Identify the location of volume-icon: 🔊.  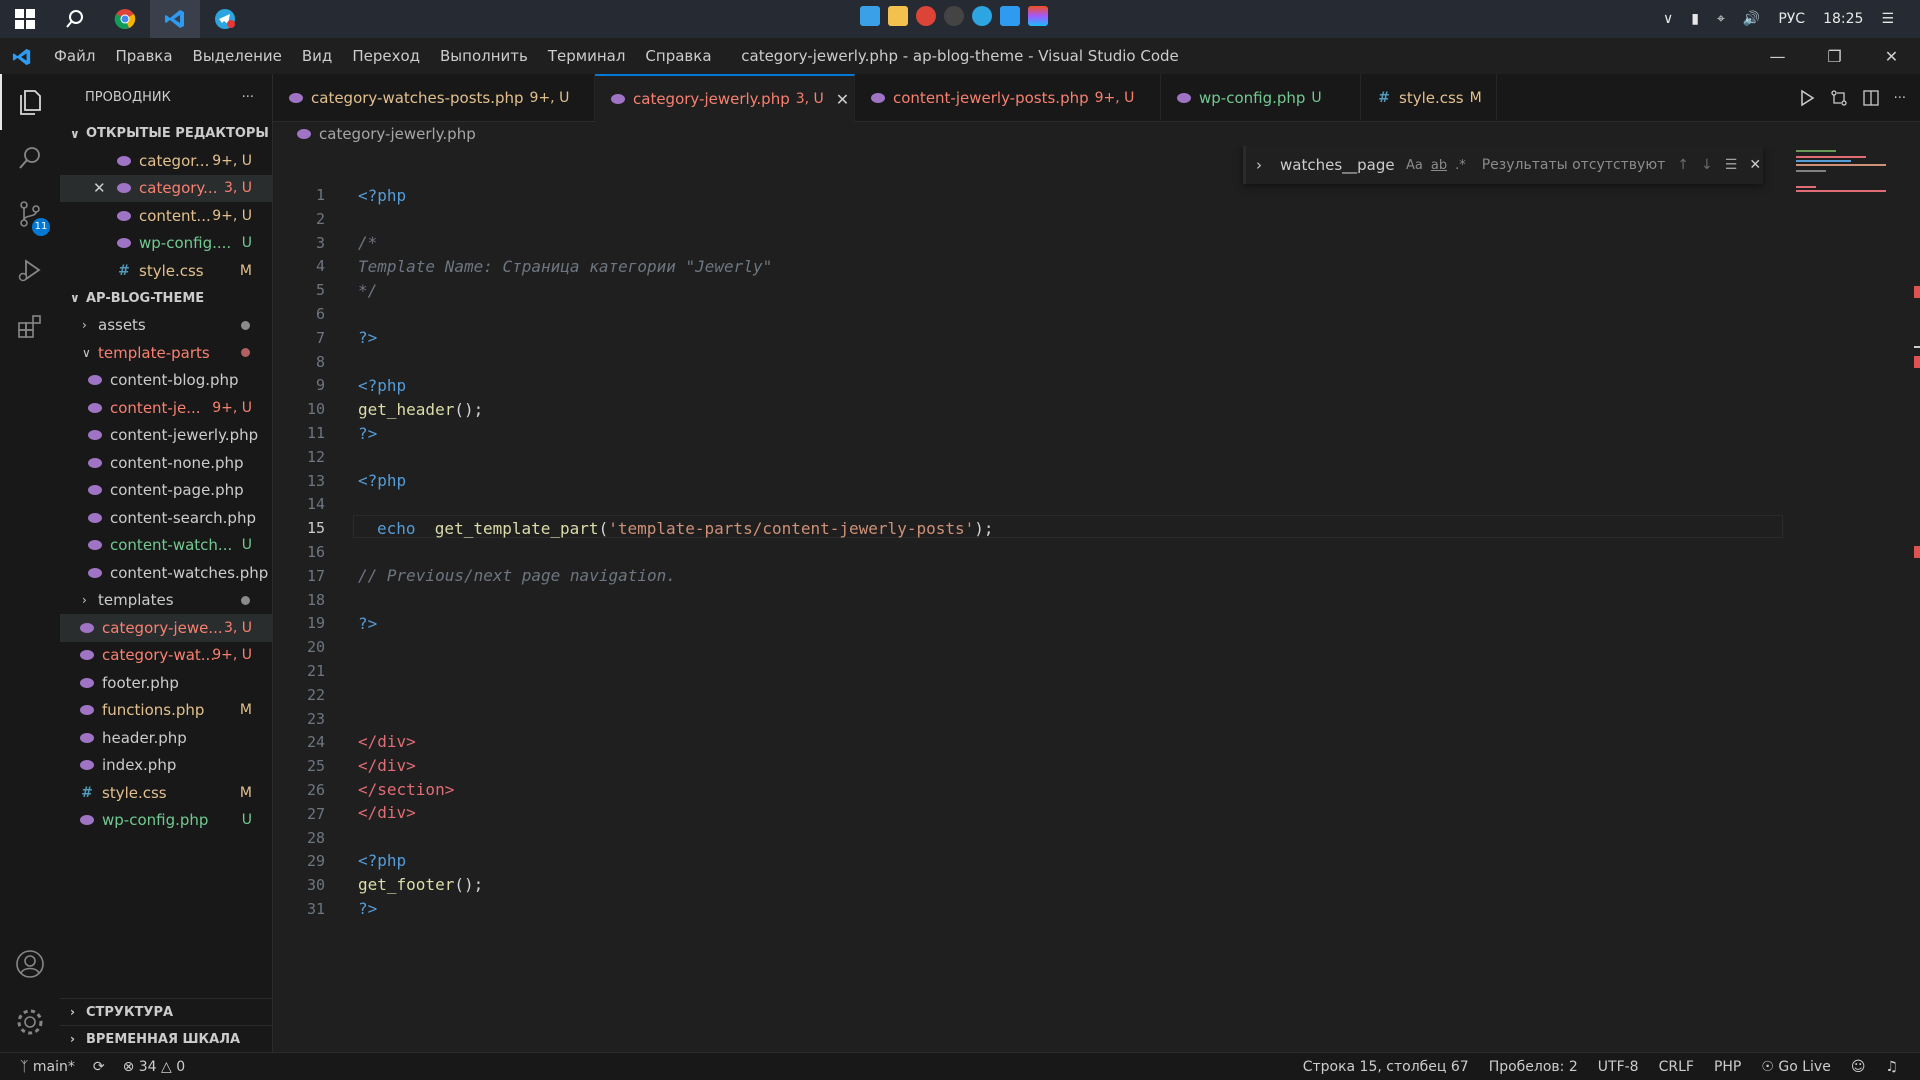
(1751, 19).